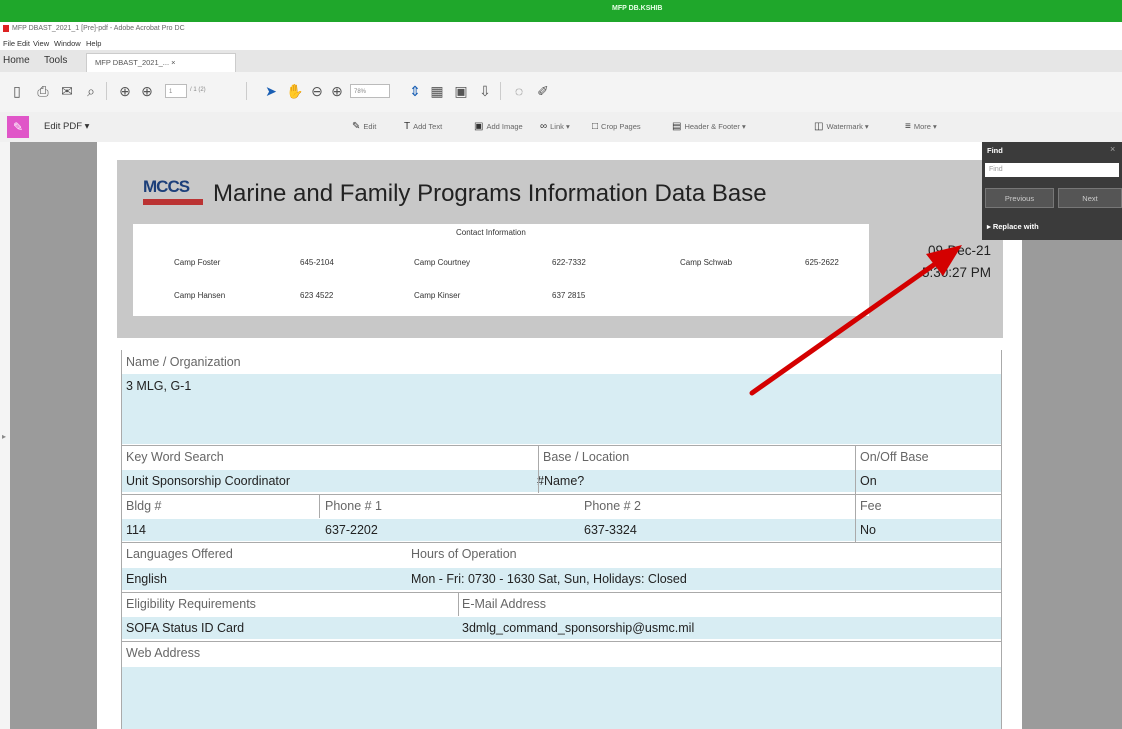 The image size is (1122, 729). What do you see at coordinates (9, 43) in the screenshot?
I see `menu-file: File` at bounding box center [9, 43].